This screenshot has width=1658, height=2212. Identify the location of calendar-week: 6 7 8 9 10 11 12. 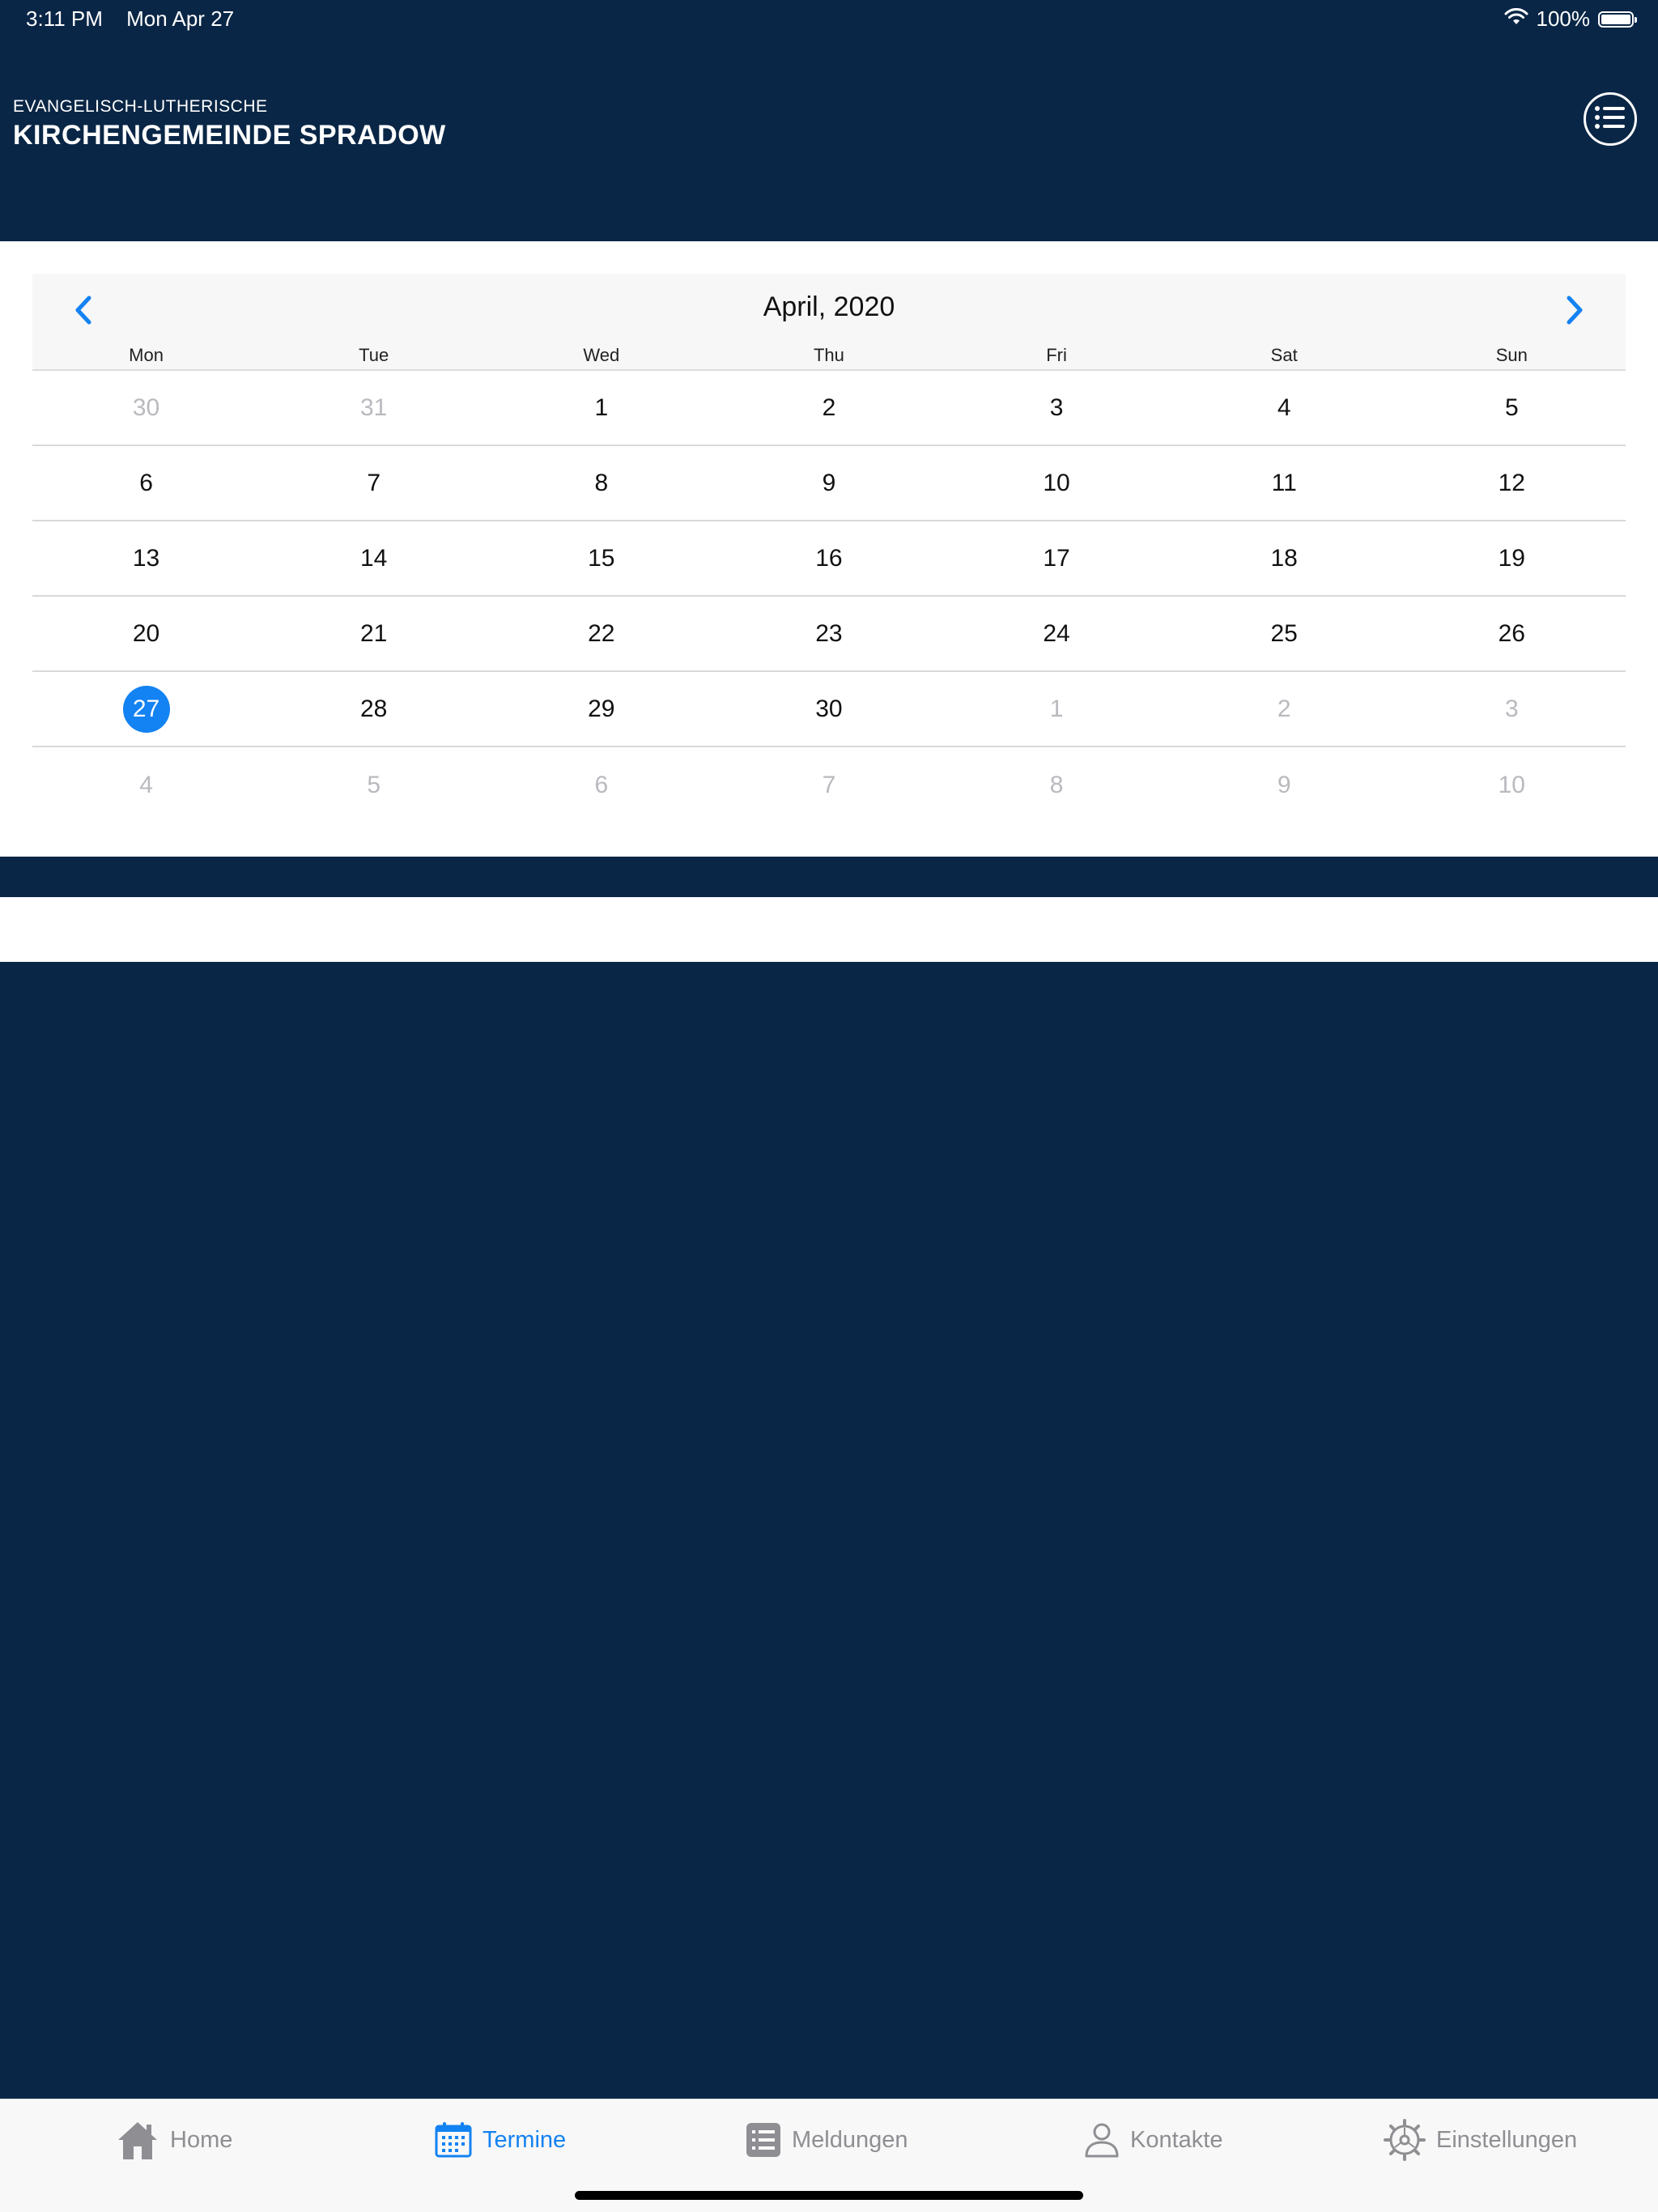
(829, 484).